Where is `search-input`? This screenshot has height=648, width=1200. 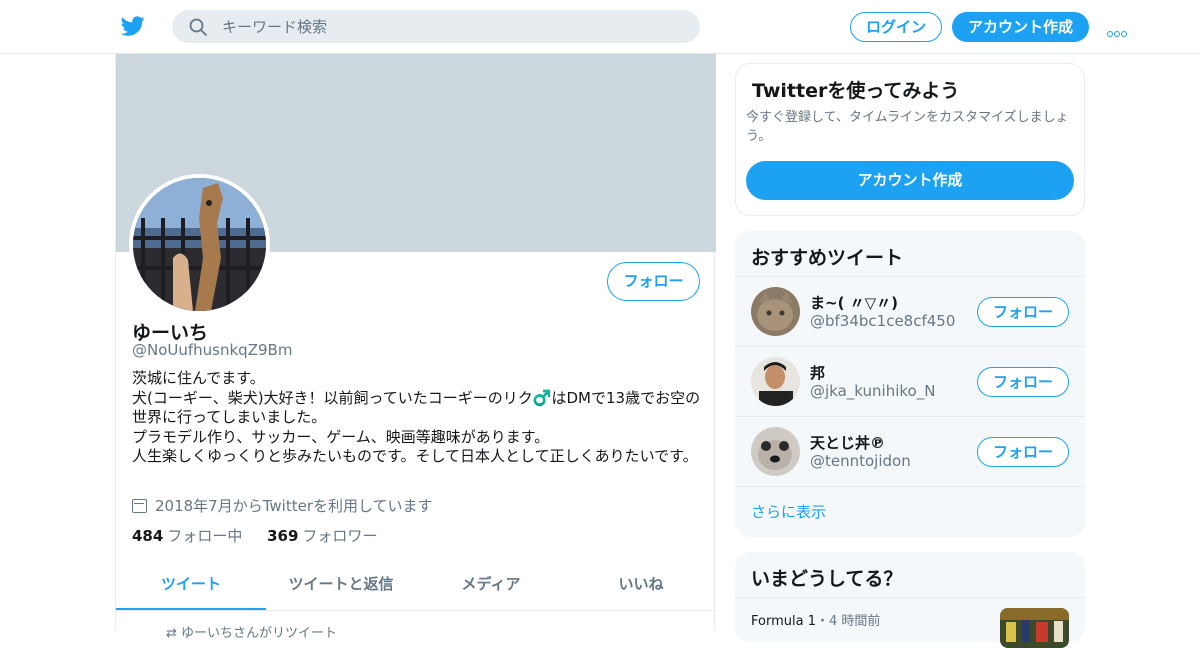
search-input is located at coordinates (452, 26).